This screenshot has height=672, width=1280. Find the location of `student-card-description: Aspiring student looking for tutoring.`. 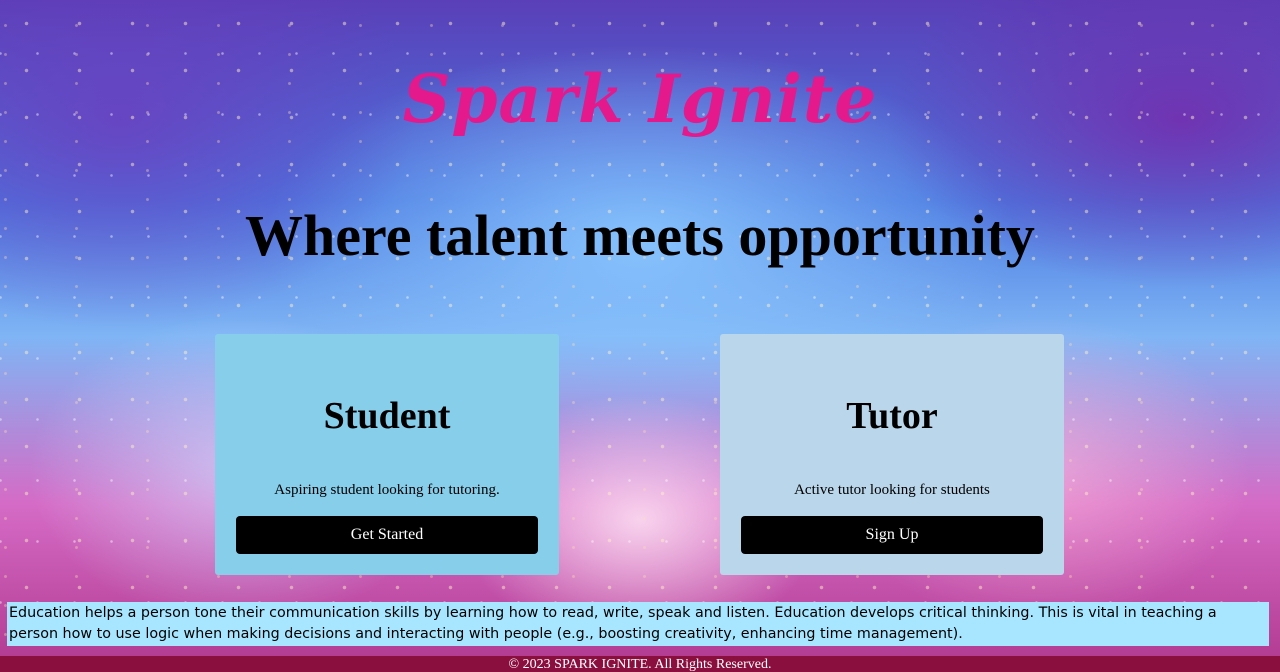

student-card-description: Aspiring student looking for tutoring. is located at coordinates (387, 490).